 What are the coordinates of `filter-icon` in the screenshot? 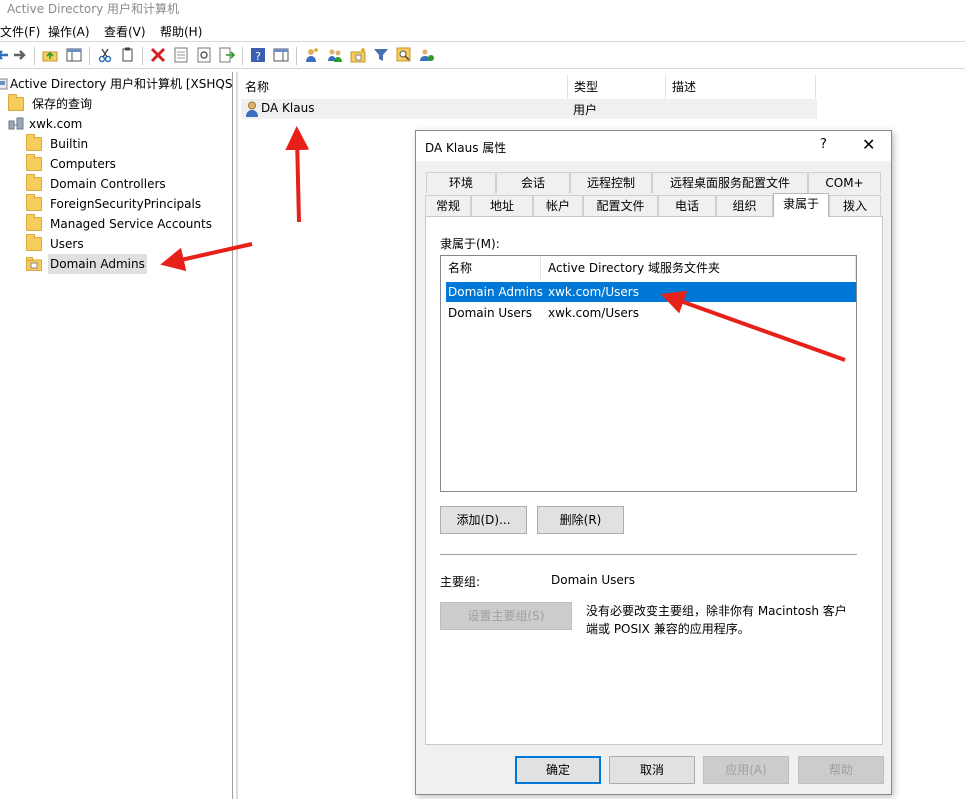 It's located at (381, 55).